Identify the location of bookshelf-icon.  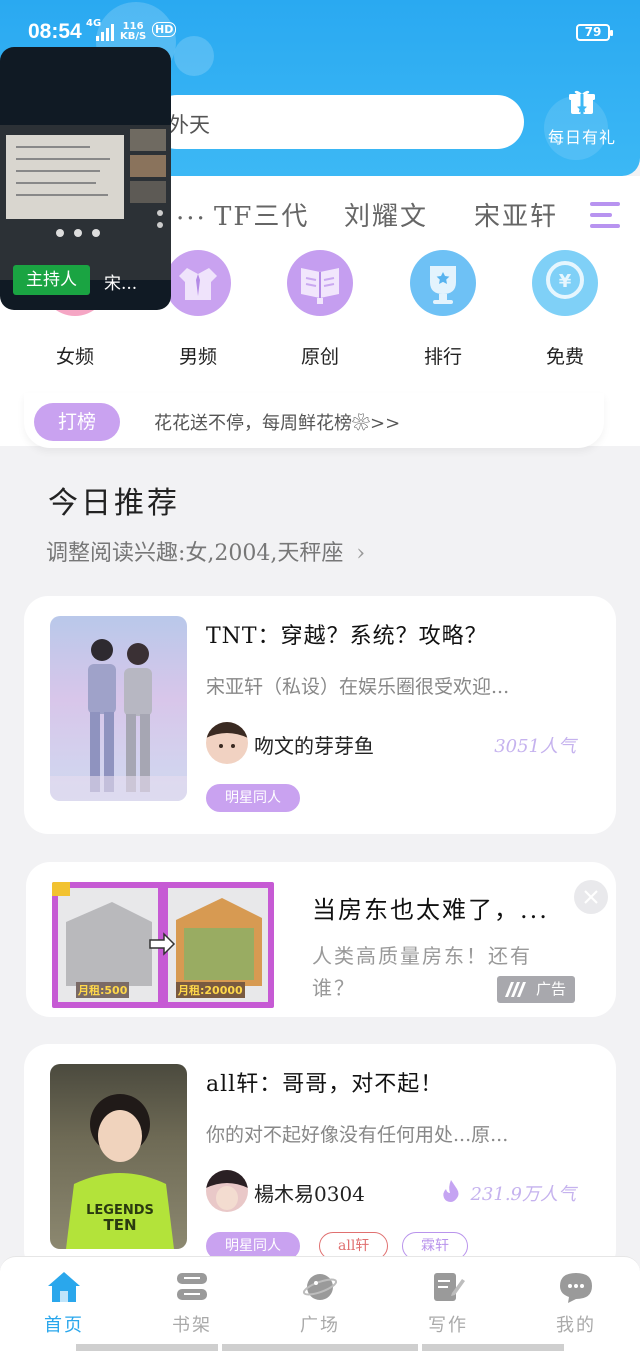
(192, 1286).